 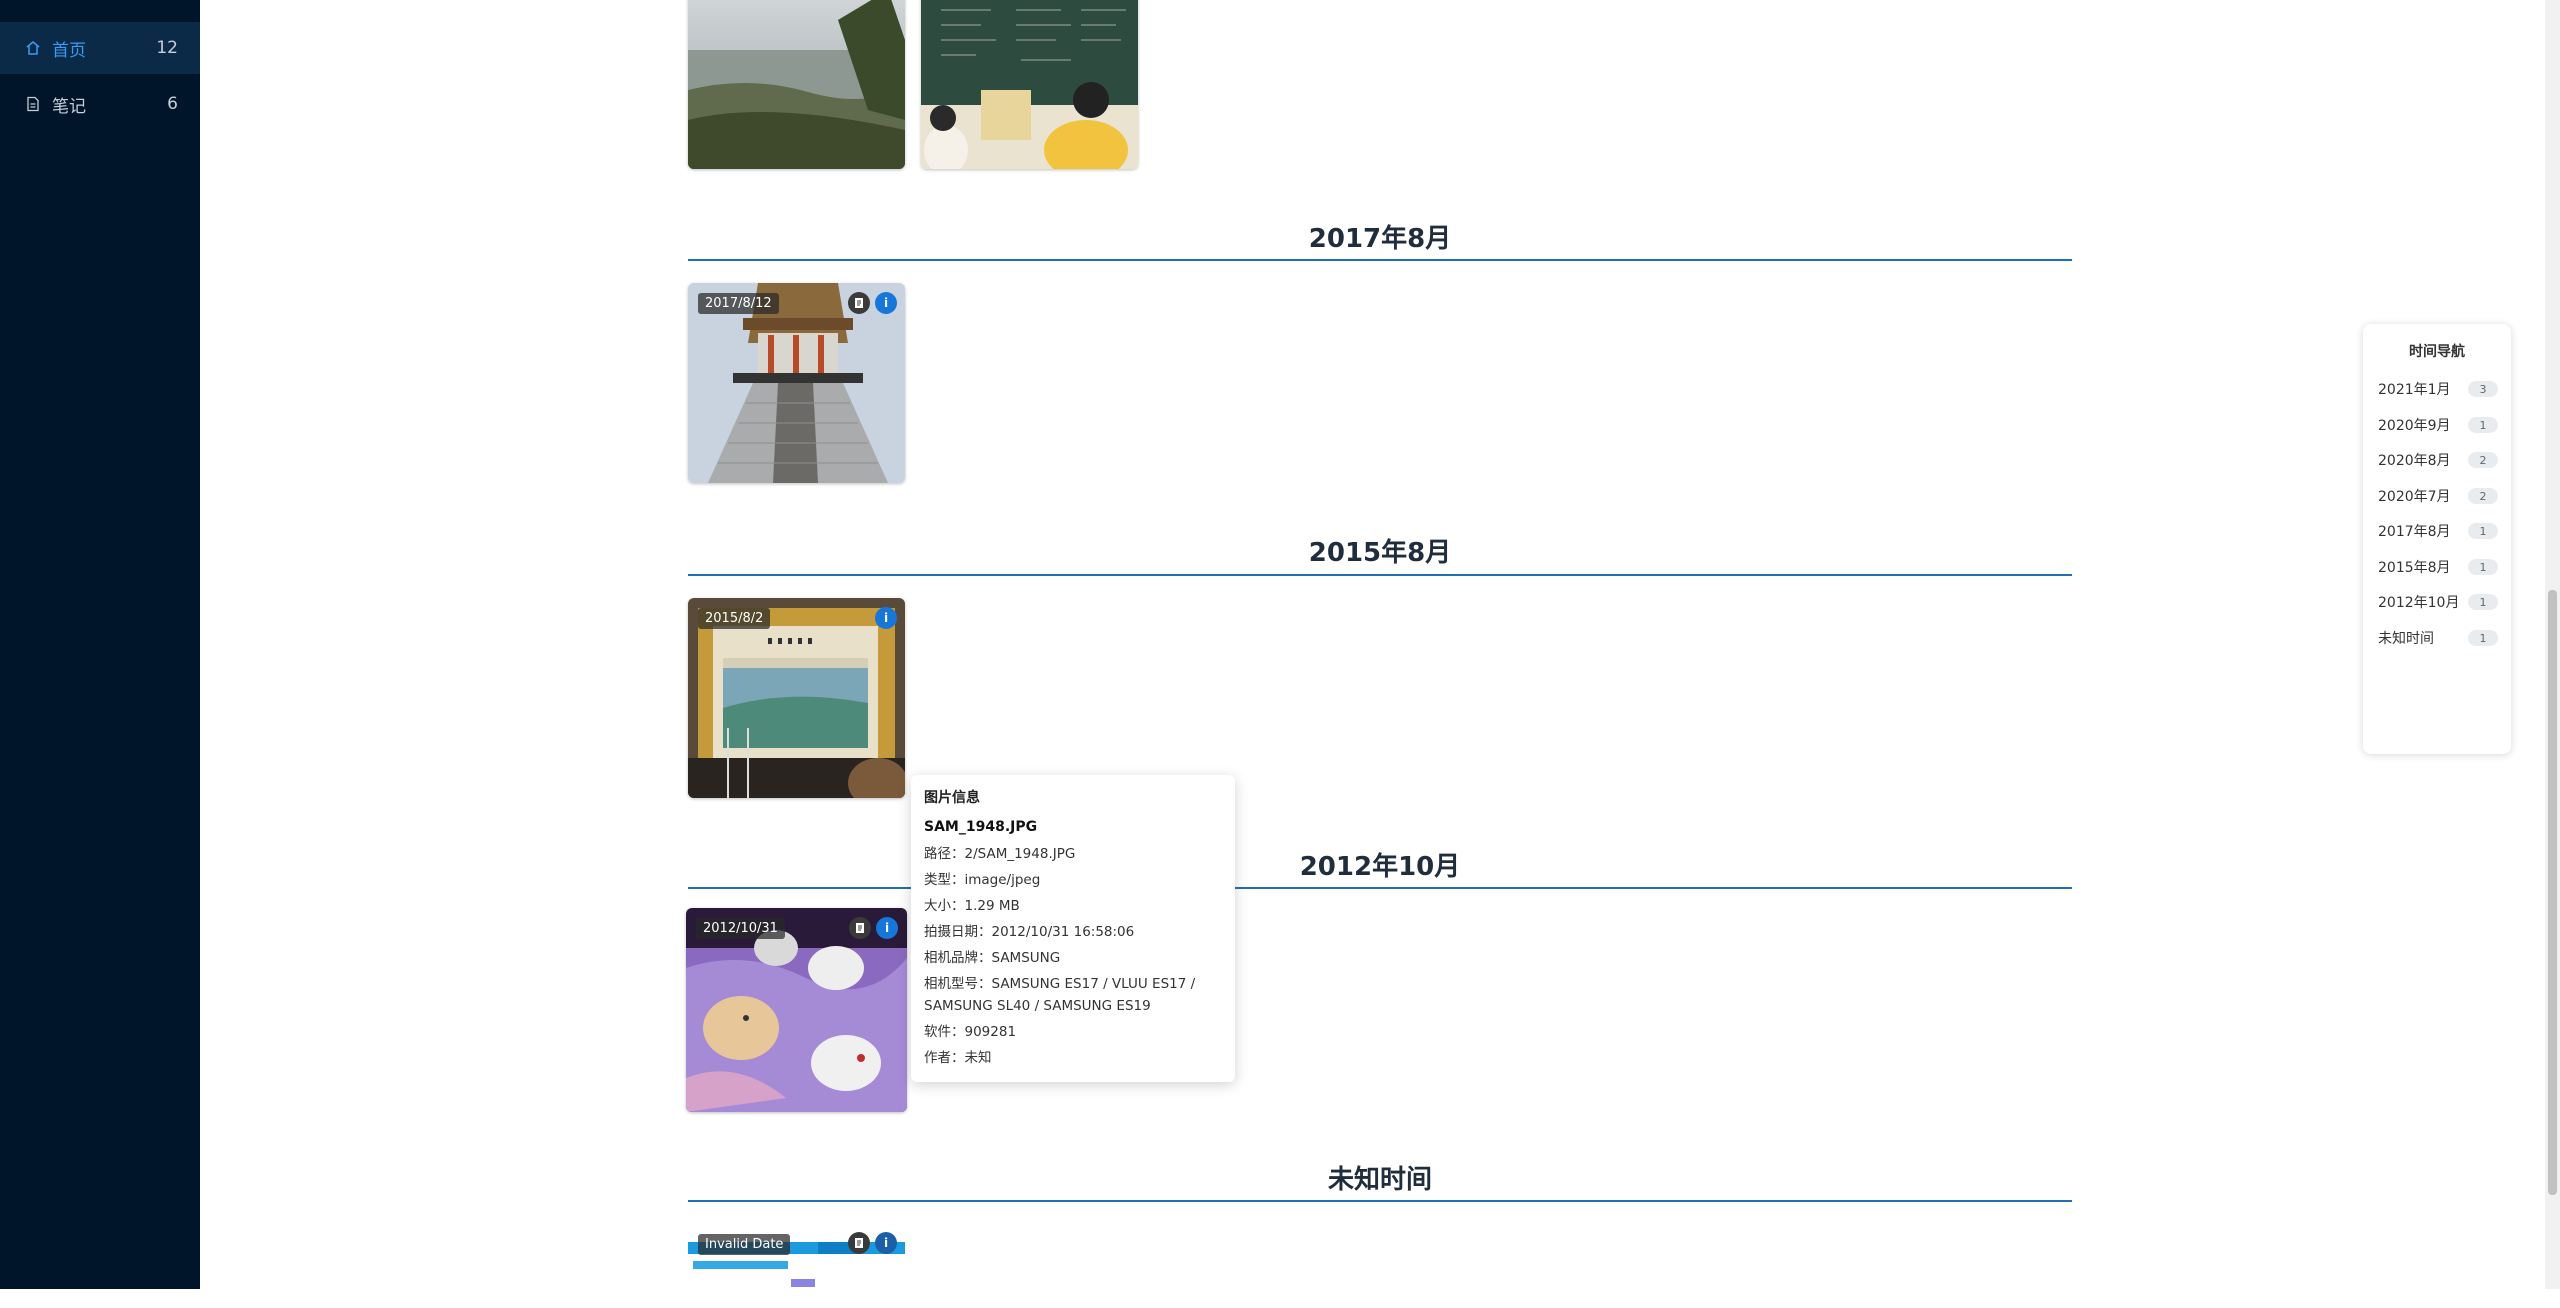 I want to click on scrollbar-thumb, so click(x=2552, y=892).